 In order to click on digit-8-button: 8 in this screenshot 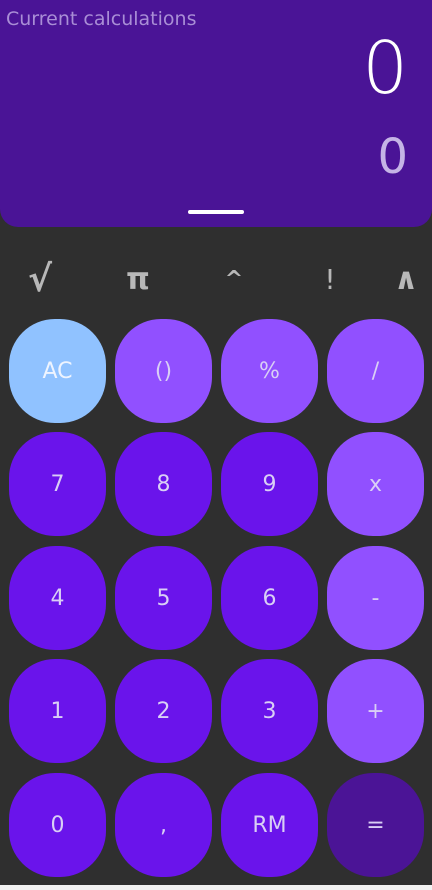, I will do `click(163, 484)`.